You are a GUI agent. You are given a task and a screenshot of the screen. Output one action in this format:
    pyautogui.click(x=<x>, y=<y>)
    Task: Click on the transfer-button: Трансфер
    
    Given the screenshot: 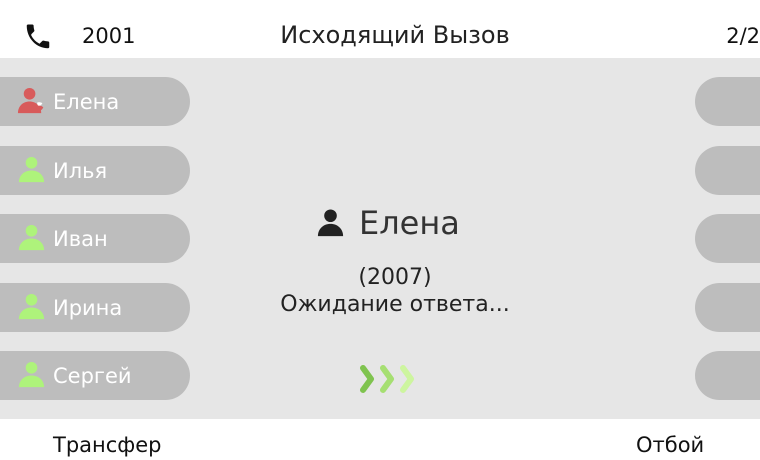 What is the action you would take?
    pyautogui.click(x=107, y=445)
    